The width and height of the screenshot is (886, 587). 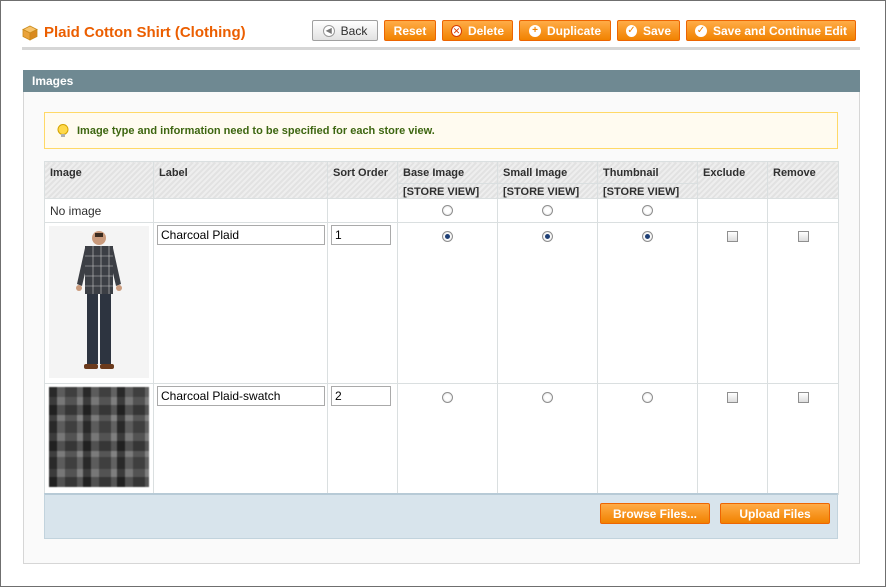 I want to click on back-arrow-icon: ◀, so click(x=328, y=30).